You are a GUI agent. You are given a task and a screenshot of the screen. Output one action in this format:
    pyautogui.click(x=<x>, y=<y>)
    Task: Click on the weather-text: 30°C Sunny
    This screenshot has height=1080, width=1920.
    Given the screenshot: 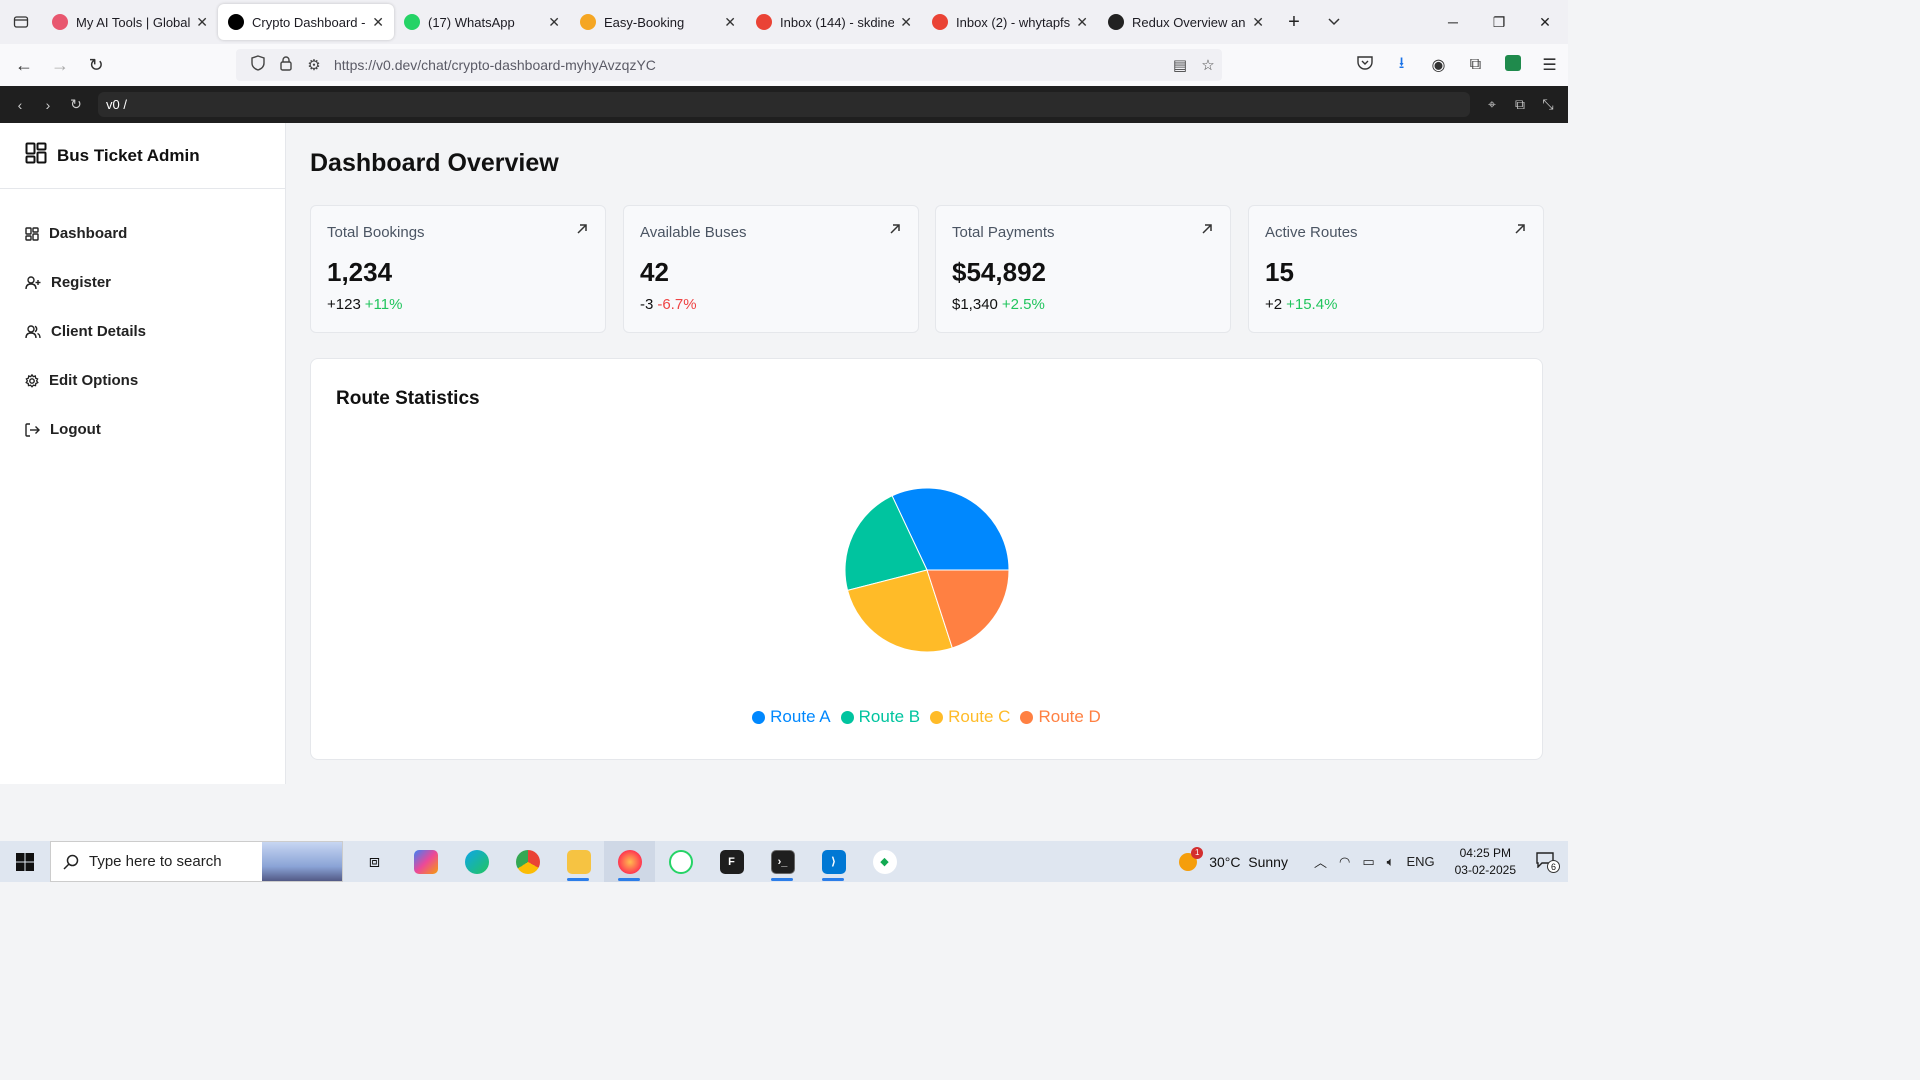 What is the action you would take?
    pyautogui.click(x=1248, y=861)
    